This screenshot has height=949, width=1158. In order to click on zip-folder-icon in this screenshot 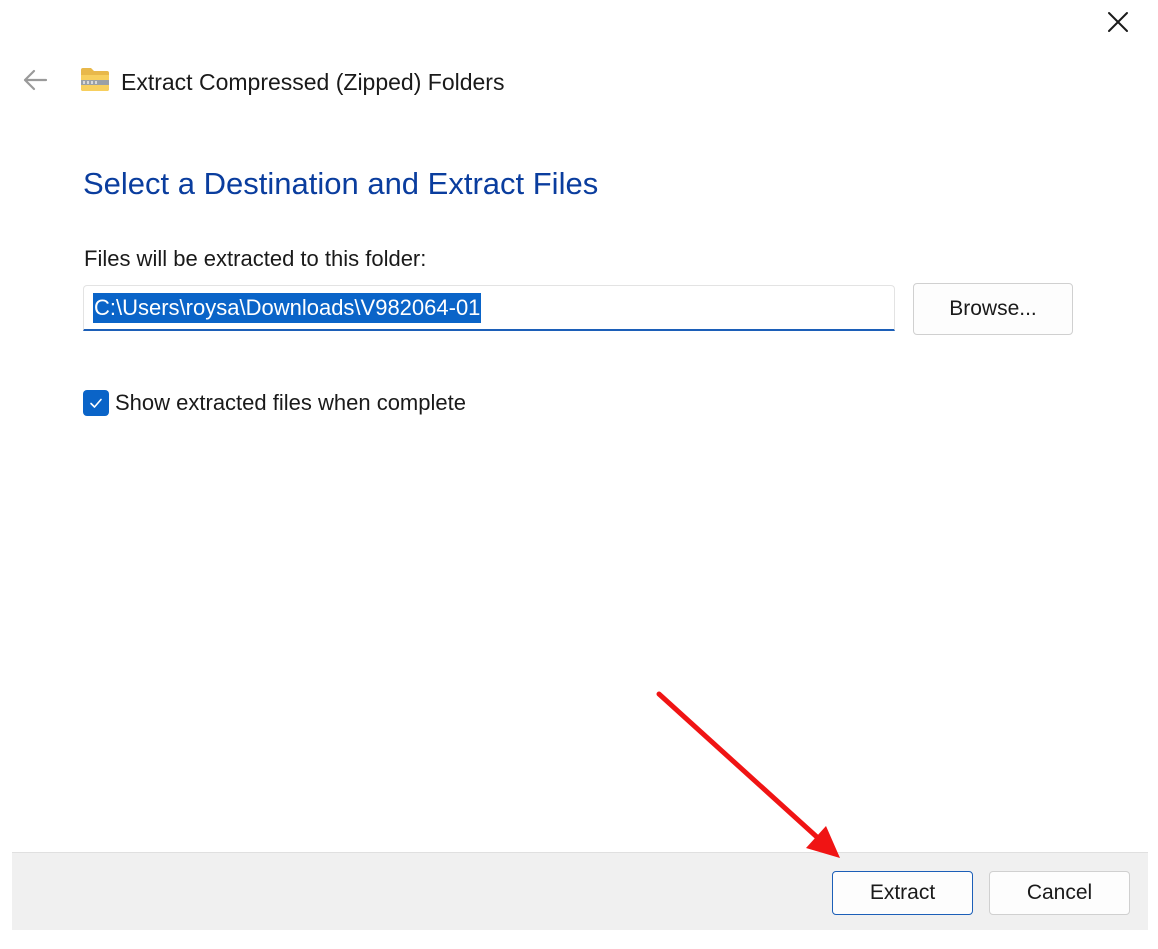, I will do `click(95, 79)`.